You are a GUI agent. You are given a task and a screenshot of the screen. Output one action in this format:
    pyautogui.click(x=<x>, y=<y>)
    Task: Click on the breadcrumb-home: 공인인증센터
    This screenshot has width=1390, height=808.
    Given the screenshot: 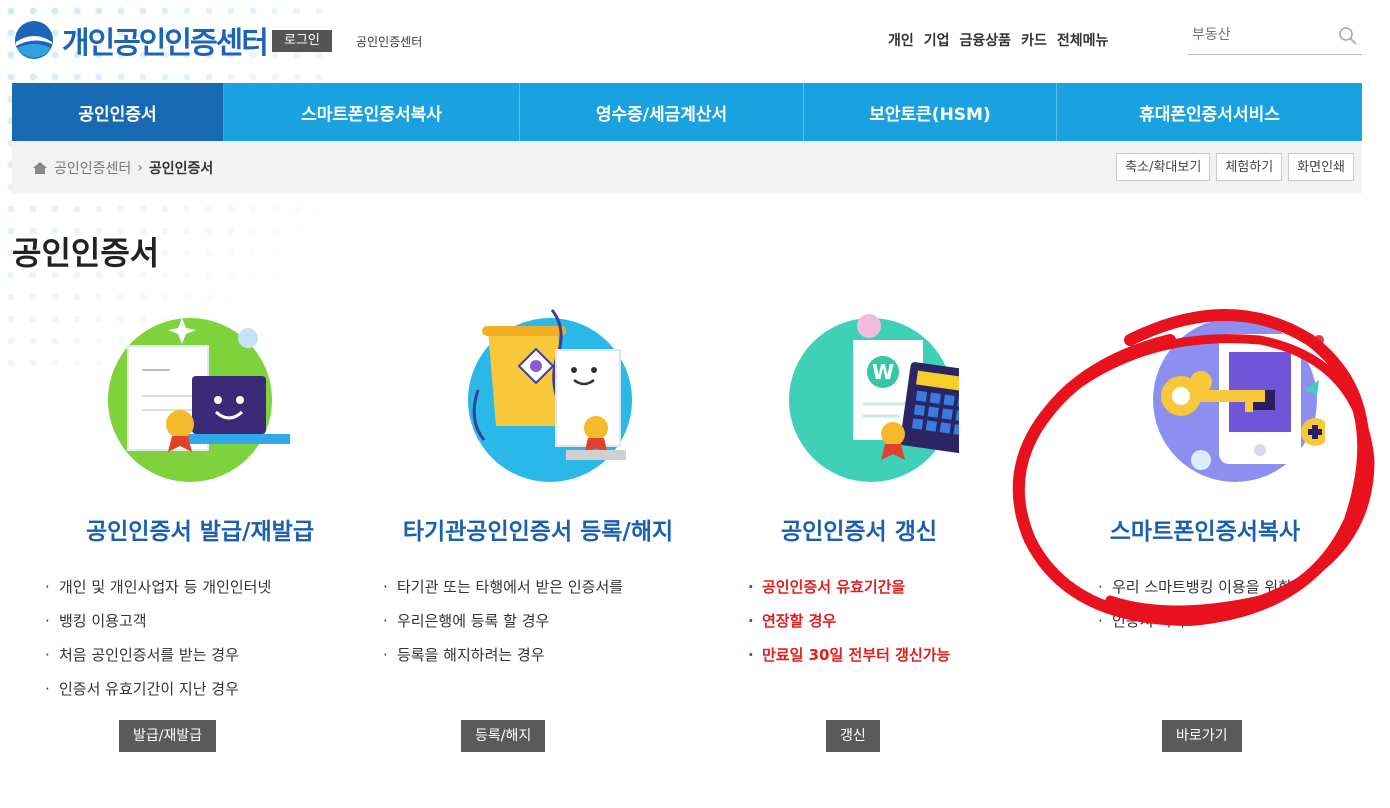 What is the action you would take?
    pyautogui.click(x=92, y=168)
    